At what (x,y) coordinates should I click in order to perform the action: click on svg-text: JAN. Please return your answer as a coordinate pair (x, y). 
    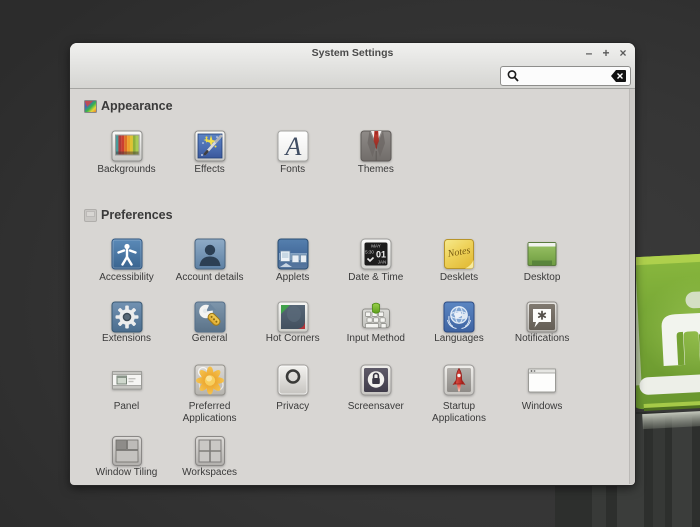
    Looking at the image, I should click on (382, 261).